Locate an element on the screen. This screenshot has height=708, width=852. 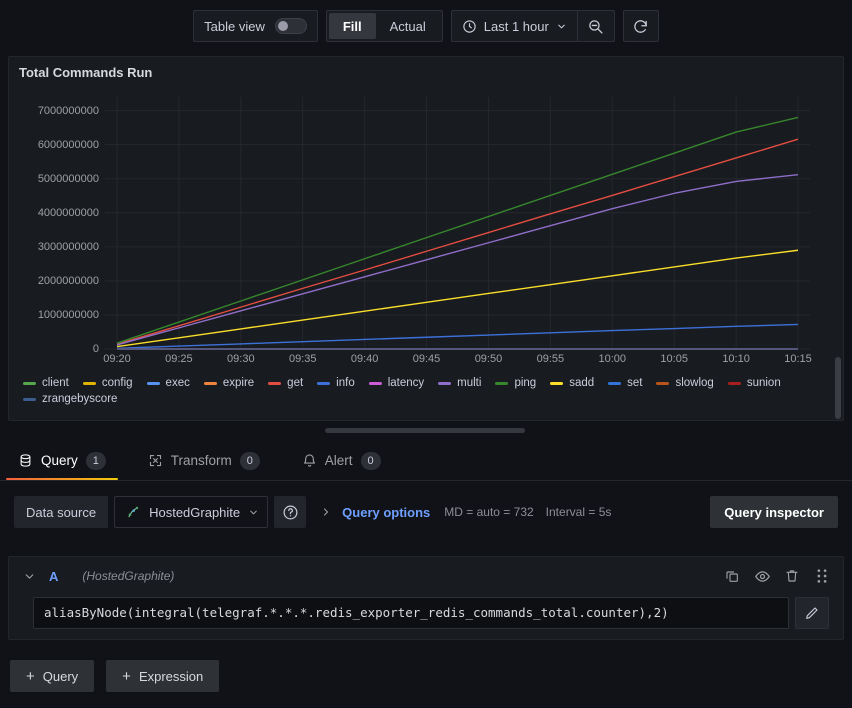
tab-alert: Alert 0 is located at coordinates (349, 460).